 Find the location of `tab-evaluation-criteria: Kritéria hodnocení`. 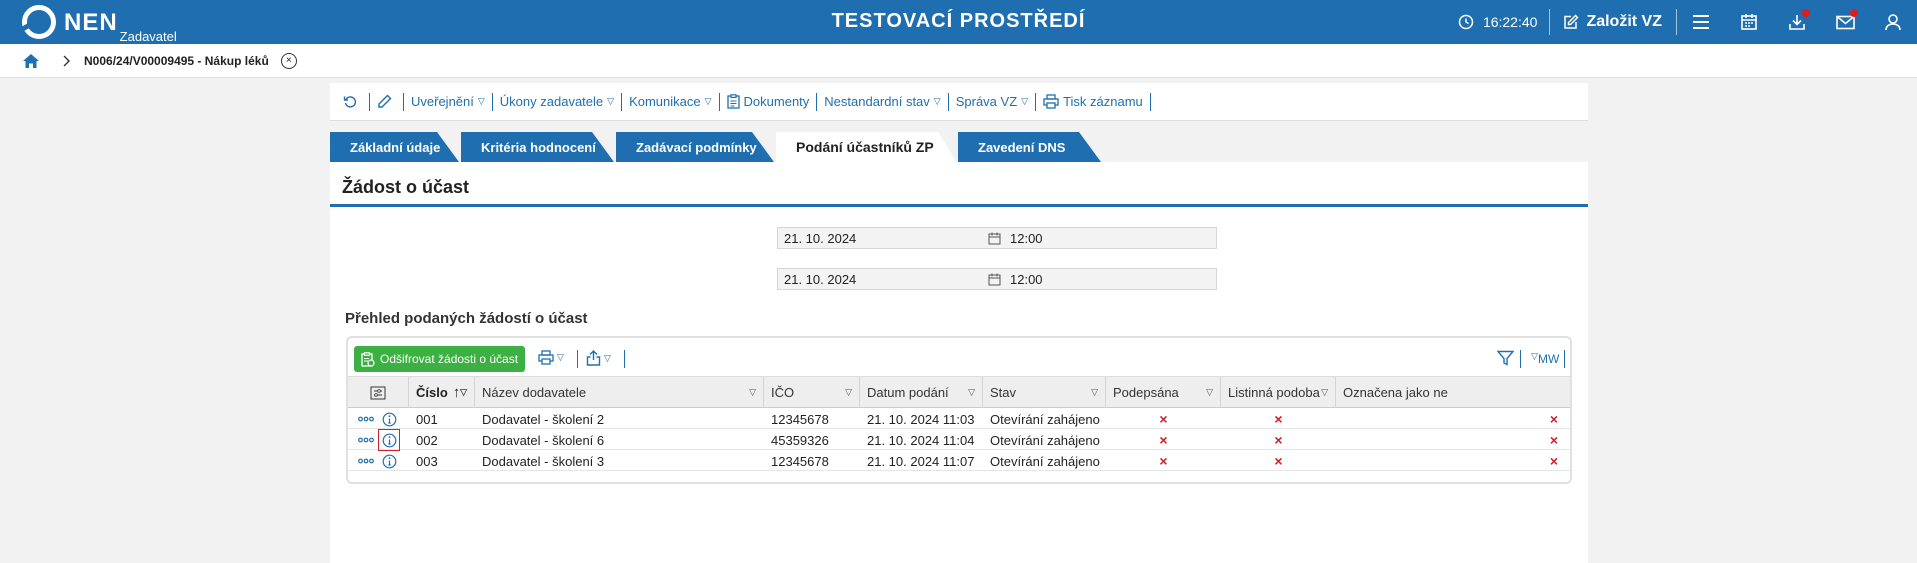

tab-evaluation-criteria: Kritéria hodnocení is located at coordinates (537, 147).